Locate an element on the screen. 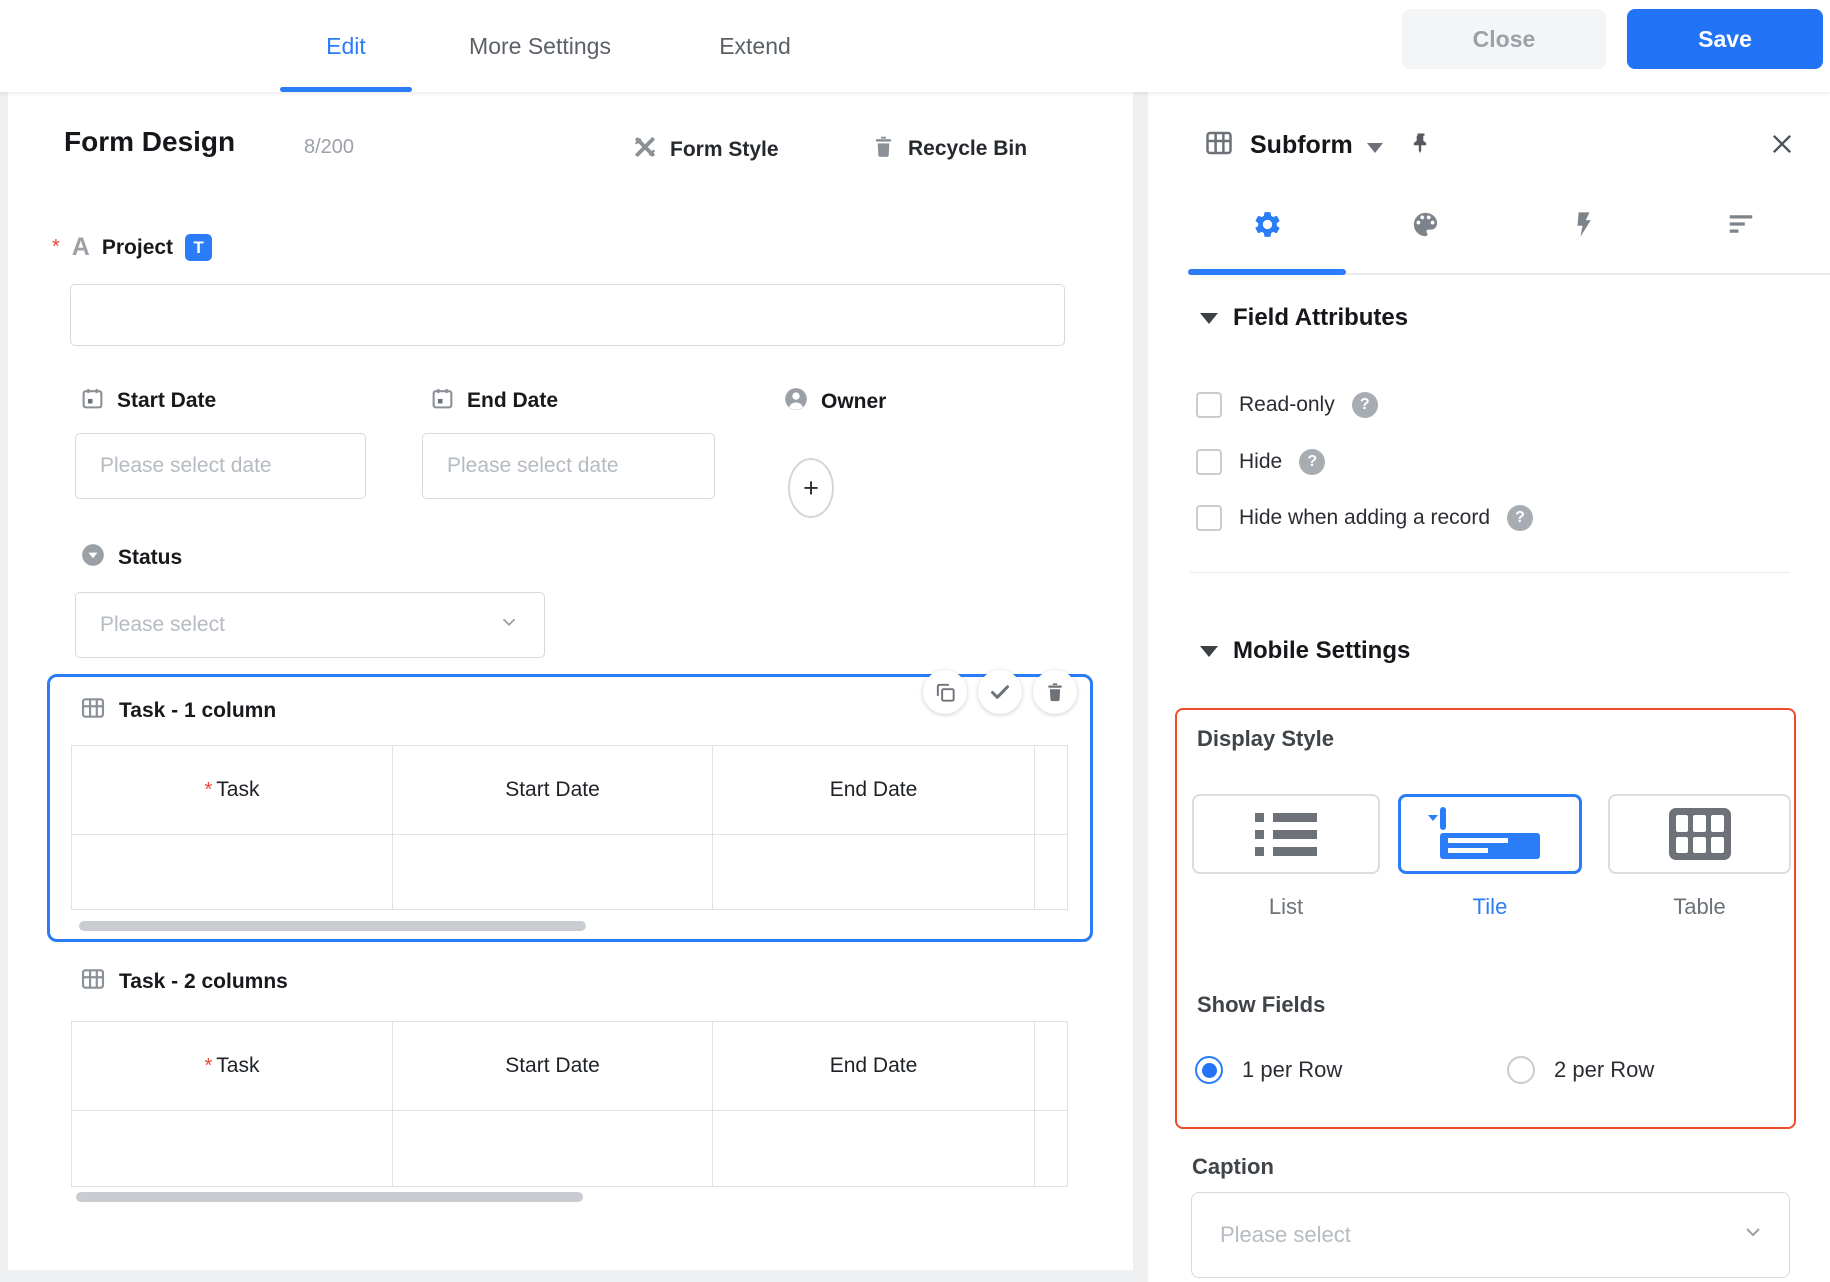 The width and height of the screenshot is (1830, 1282). lightning-icon is located at coordinates (1583, 224).